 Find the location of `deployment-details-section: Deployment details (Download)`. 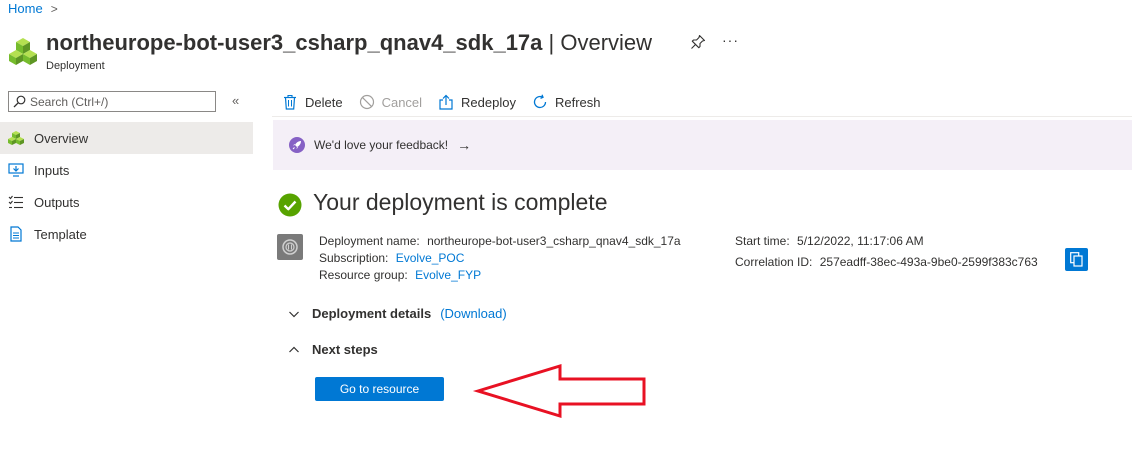

deployment-details-section: Deployment details (Download) is located at coordinates (397, 313).